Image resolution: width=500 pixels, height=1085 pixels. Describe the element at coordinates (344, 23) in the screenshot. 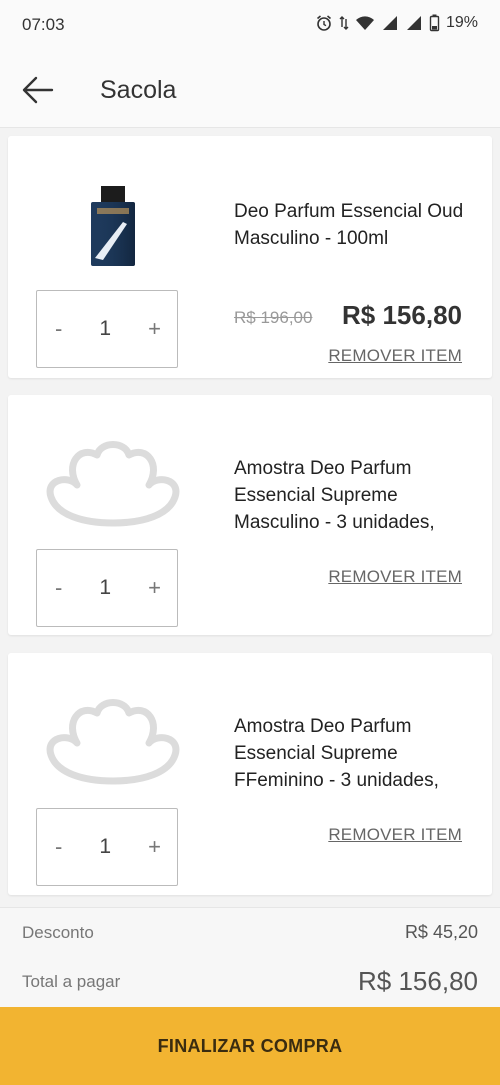

I see `data-arrows-icon` at that location.